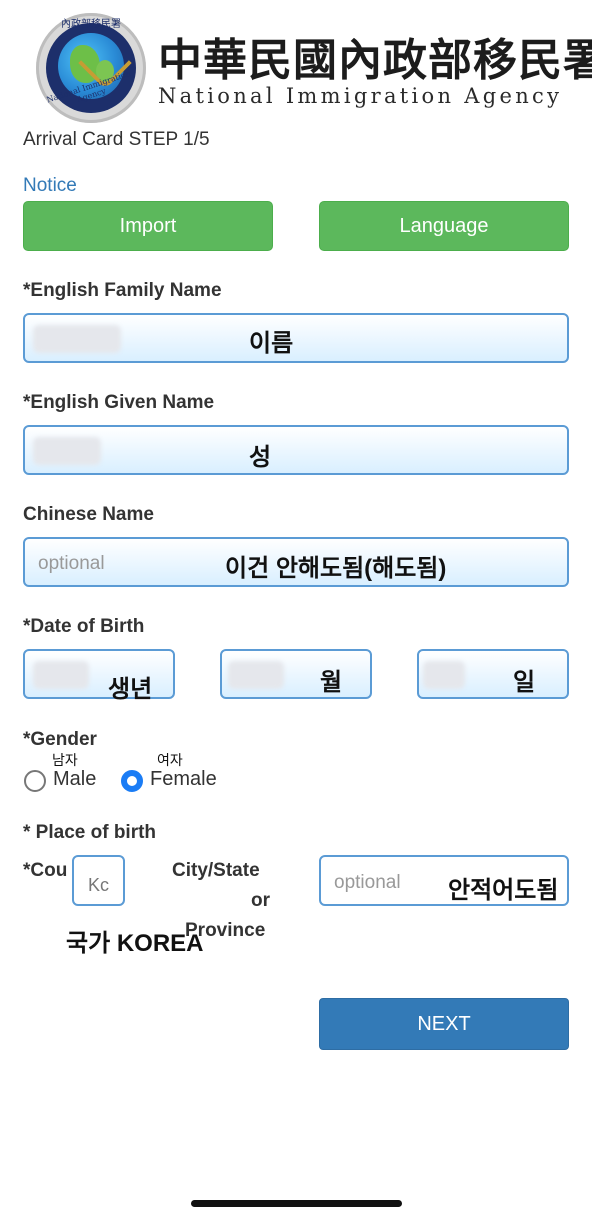 The height and width of the screenshot is (1221, 592). Describe the element at coordinates (271, 343) in the screenshot. I see `family-name-annotation: 이름` at that location.